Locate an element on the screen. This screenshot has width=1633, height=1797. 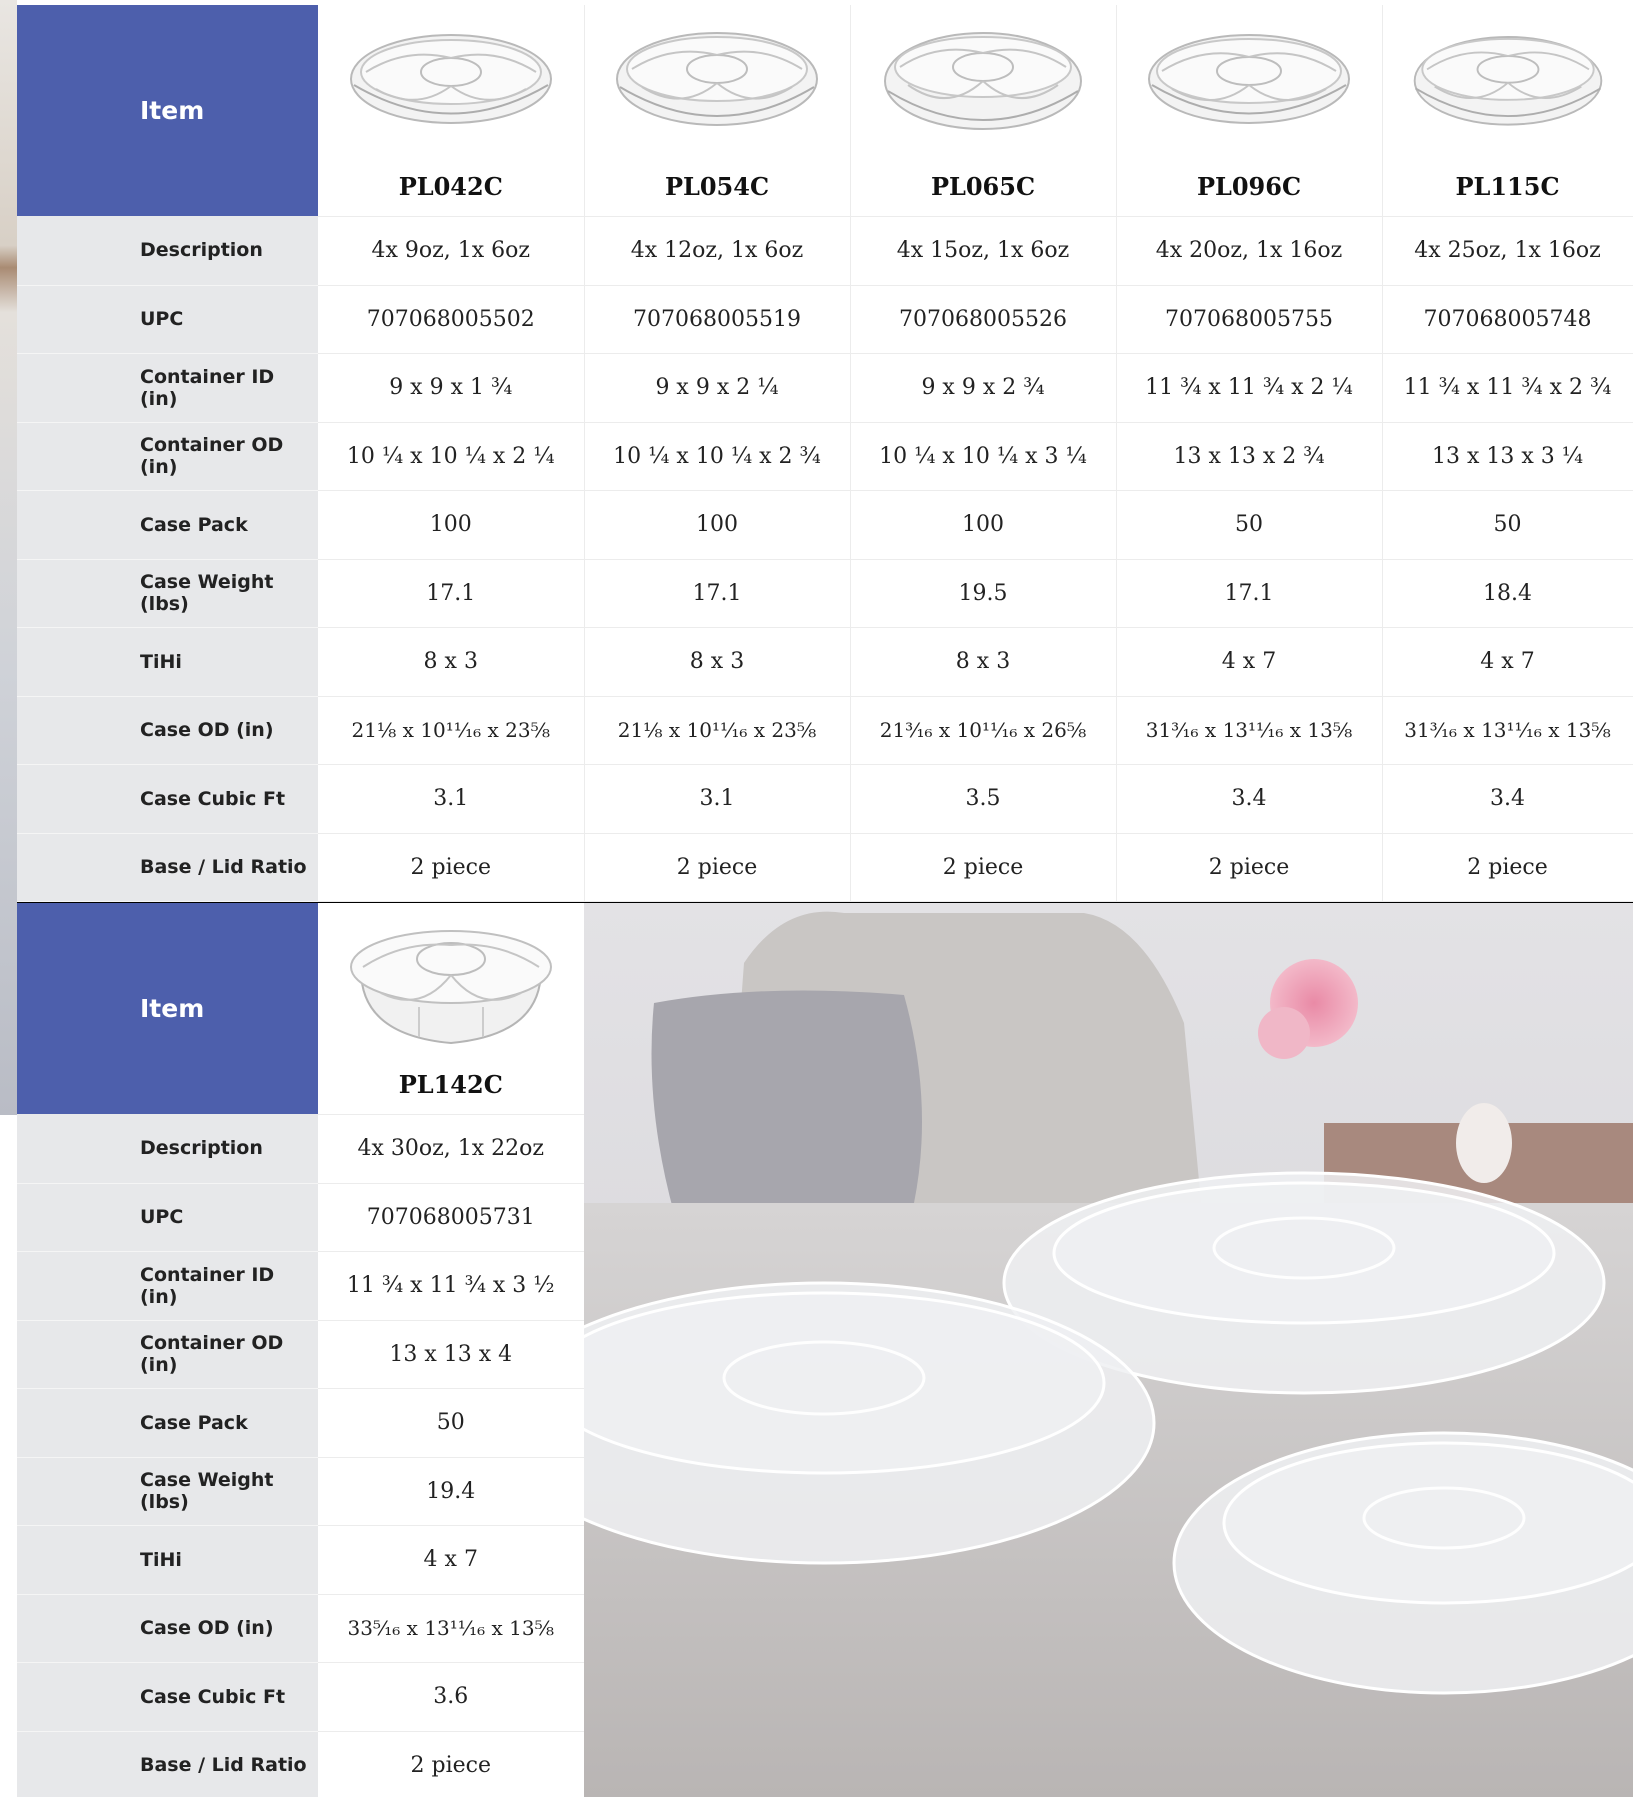
cell-value: 21³⁄₁₆ x 10¹¹⁄₁₆ x 26⅝ is located at coordinates (983, 730).